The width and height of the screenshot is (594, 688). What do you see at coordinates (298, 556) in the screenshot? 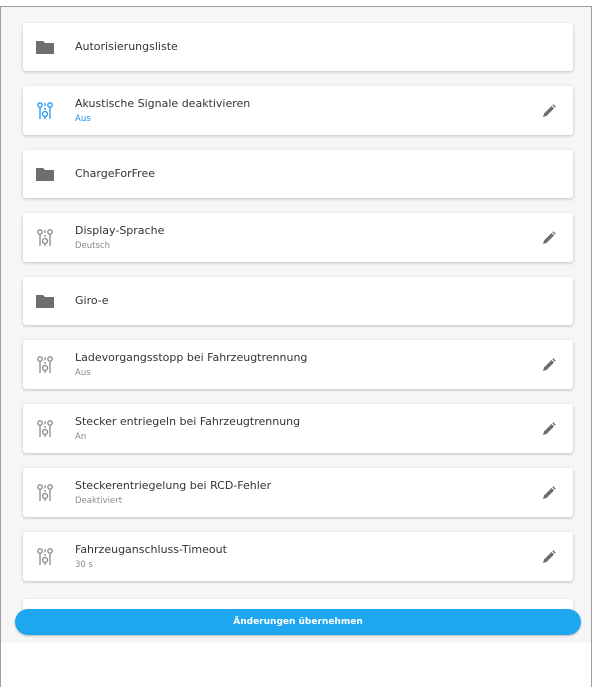
I see `list-item-fahrzeuganschluss-timeout: Fahrzeuganschluss-Timeout 30 s` at bounding box center [298, 556].